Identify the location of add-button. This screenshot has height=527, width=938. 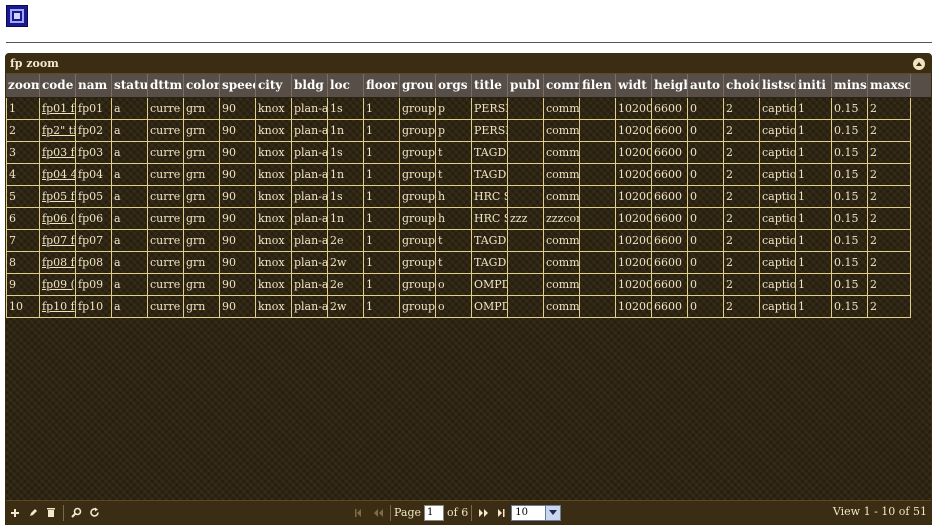
(15, 513).